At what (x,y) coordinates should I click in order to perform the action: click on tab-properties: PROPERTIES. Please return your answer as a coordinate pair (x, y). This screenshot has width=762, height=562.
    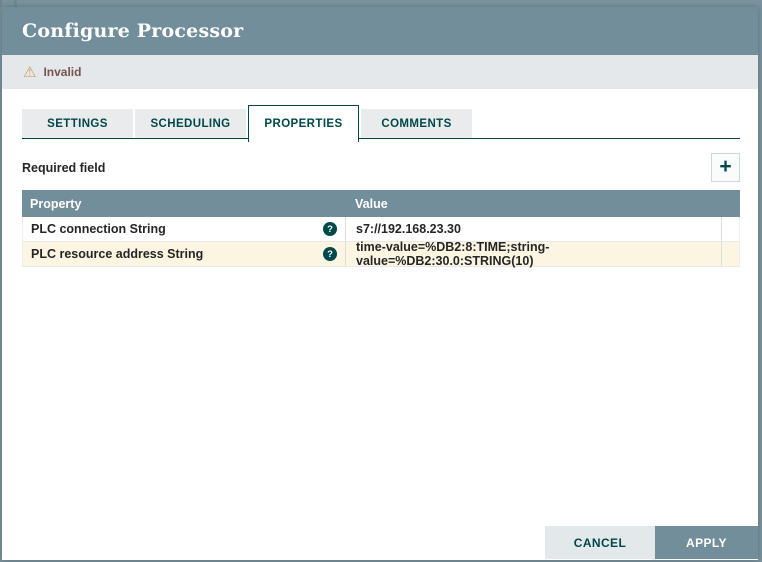
    Looking at the image, I should click on (303, 123).